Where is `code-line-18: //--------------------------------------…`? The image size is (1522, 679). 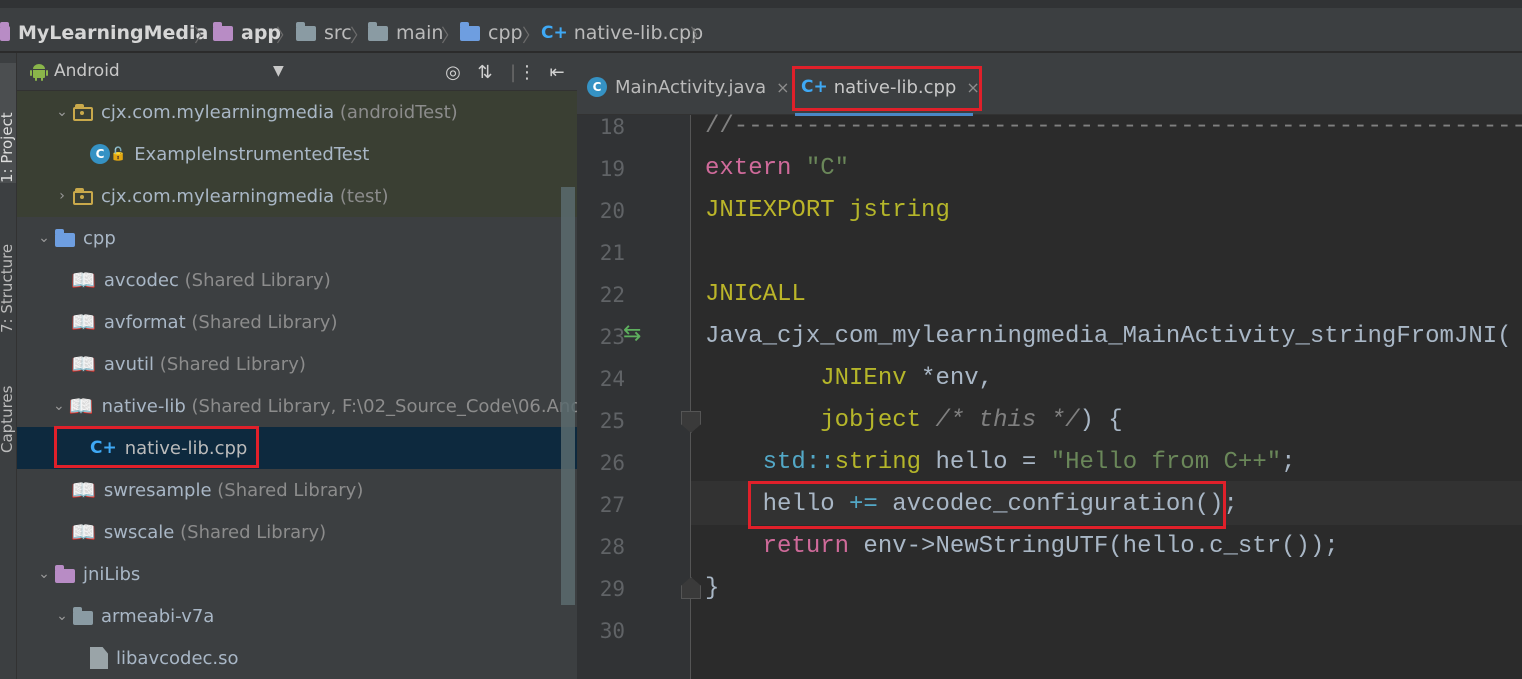 code-line-18: //--------------------------------------… is located at coordinates (1113, 126).